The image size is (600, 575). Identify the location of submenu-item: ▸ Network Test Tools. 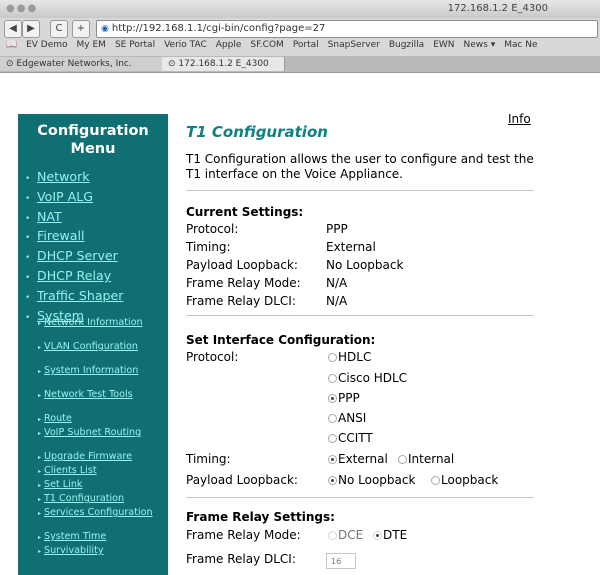
(102, 400).